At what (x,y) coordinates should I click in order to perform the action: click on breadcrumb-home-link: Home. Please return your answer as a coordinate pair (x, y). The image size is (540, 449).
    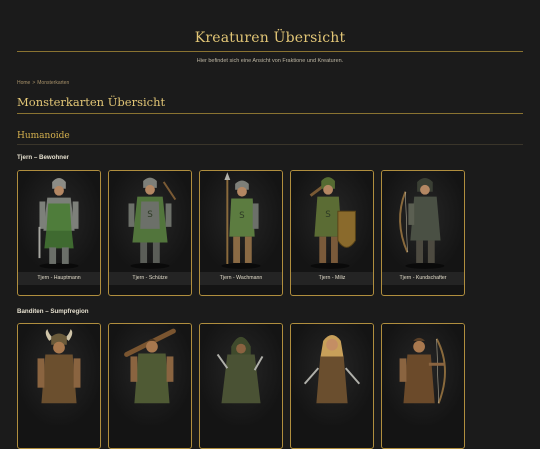
    Looking at the image, I should click on (23, 83).